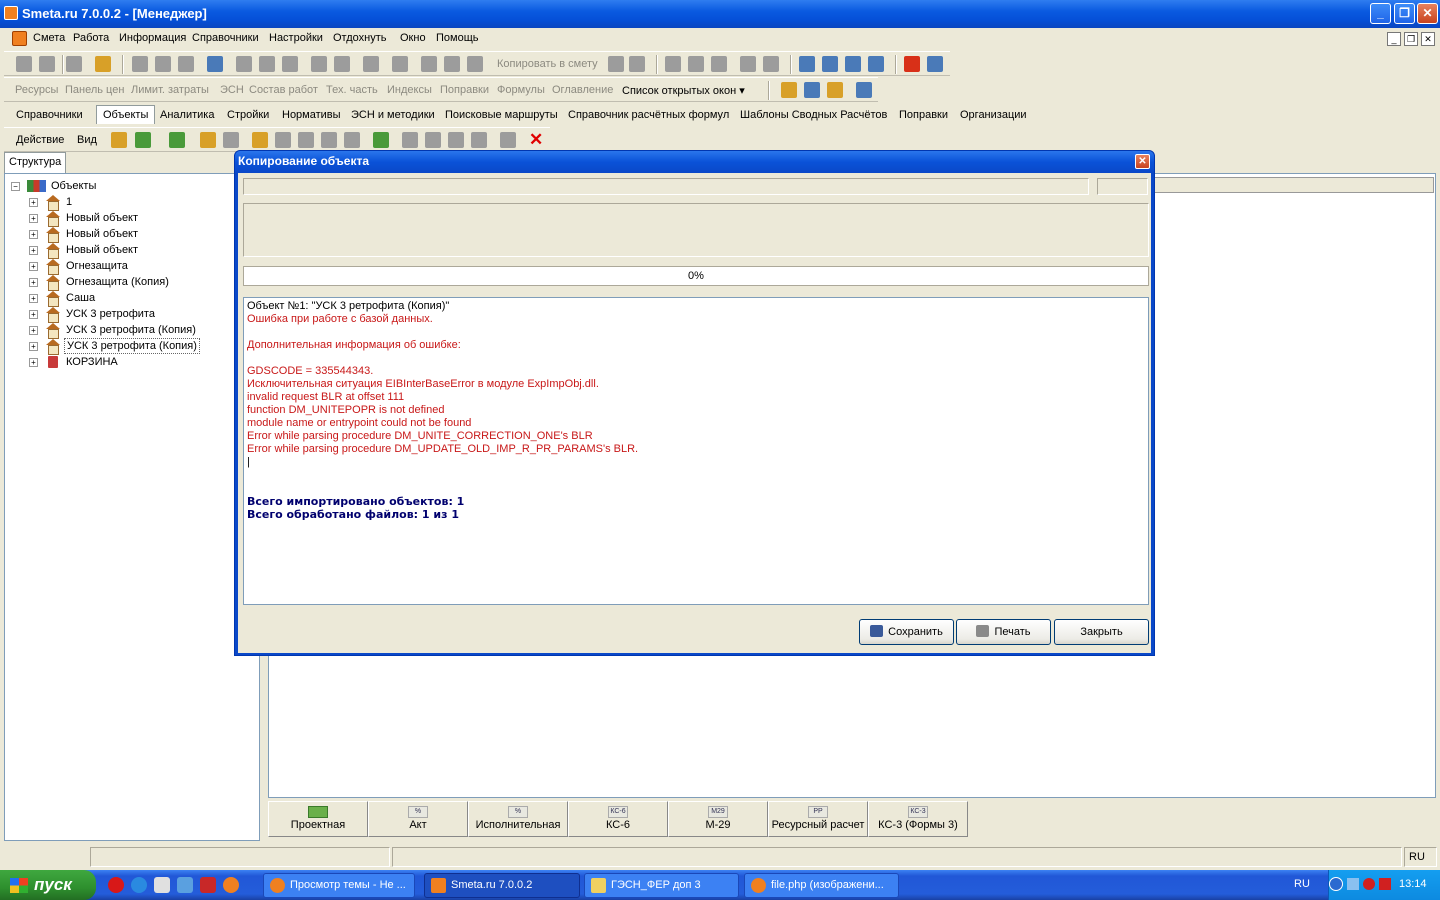  I want to click on close-dialog-button: Закрыть, so click(1101, 632).